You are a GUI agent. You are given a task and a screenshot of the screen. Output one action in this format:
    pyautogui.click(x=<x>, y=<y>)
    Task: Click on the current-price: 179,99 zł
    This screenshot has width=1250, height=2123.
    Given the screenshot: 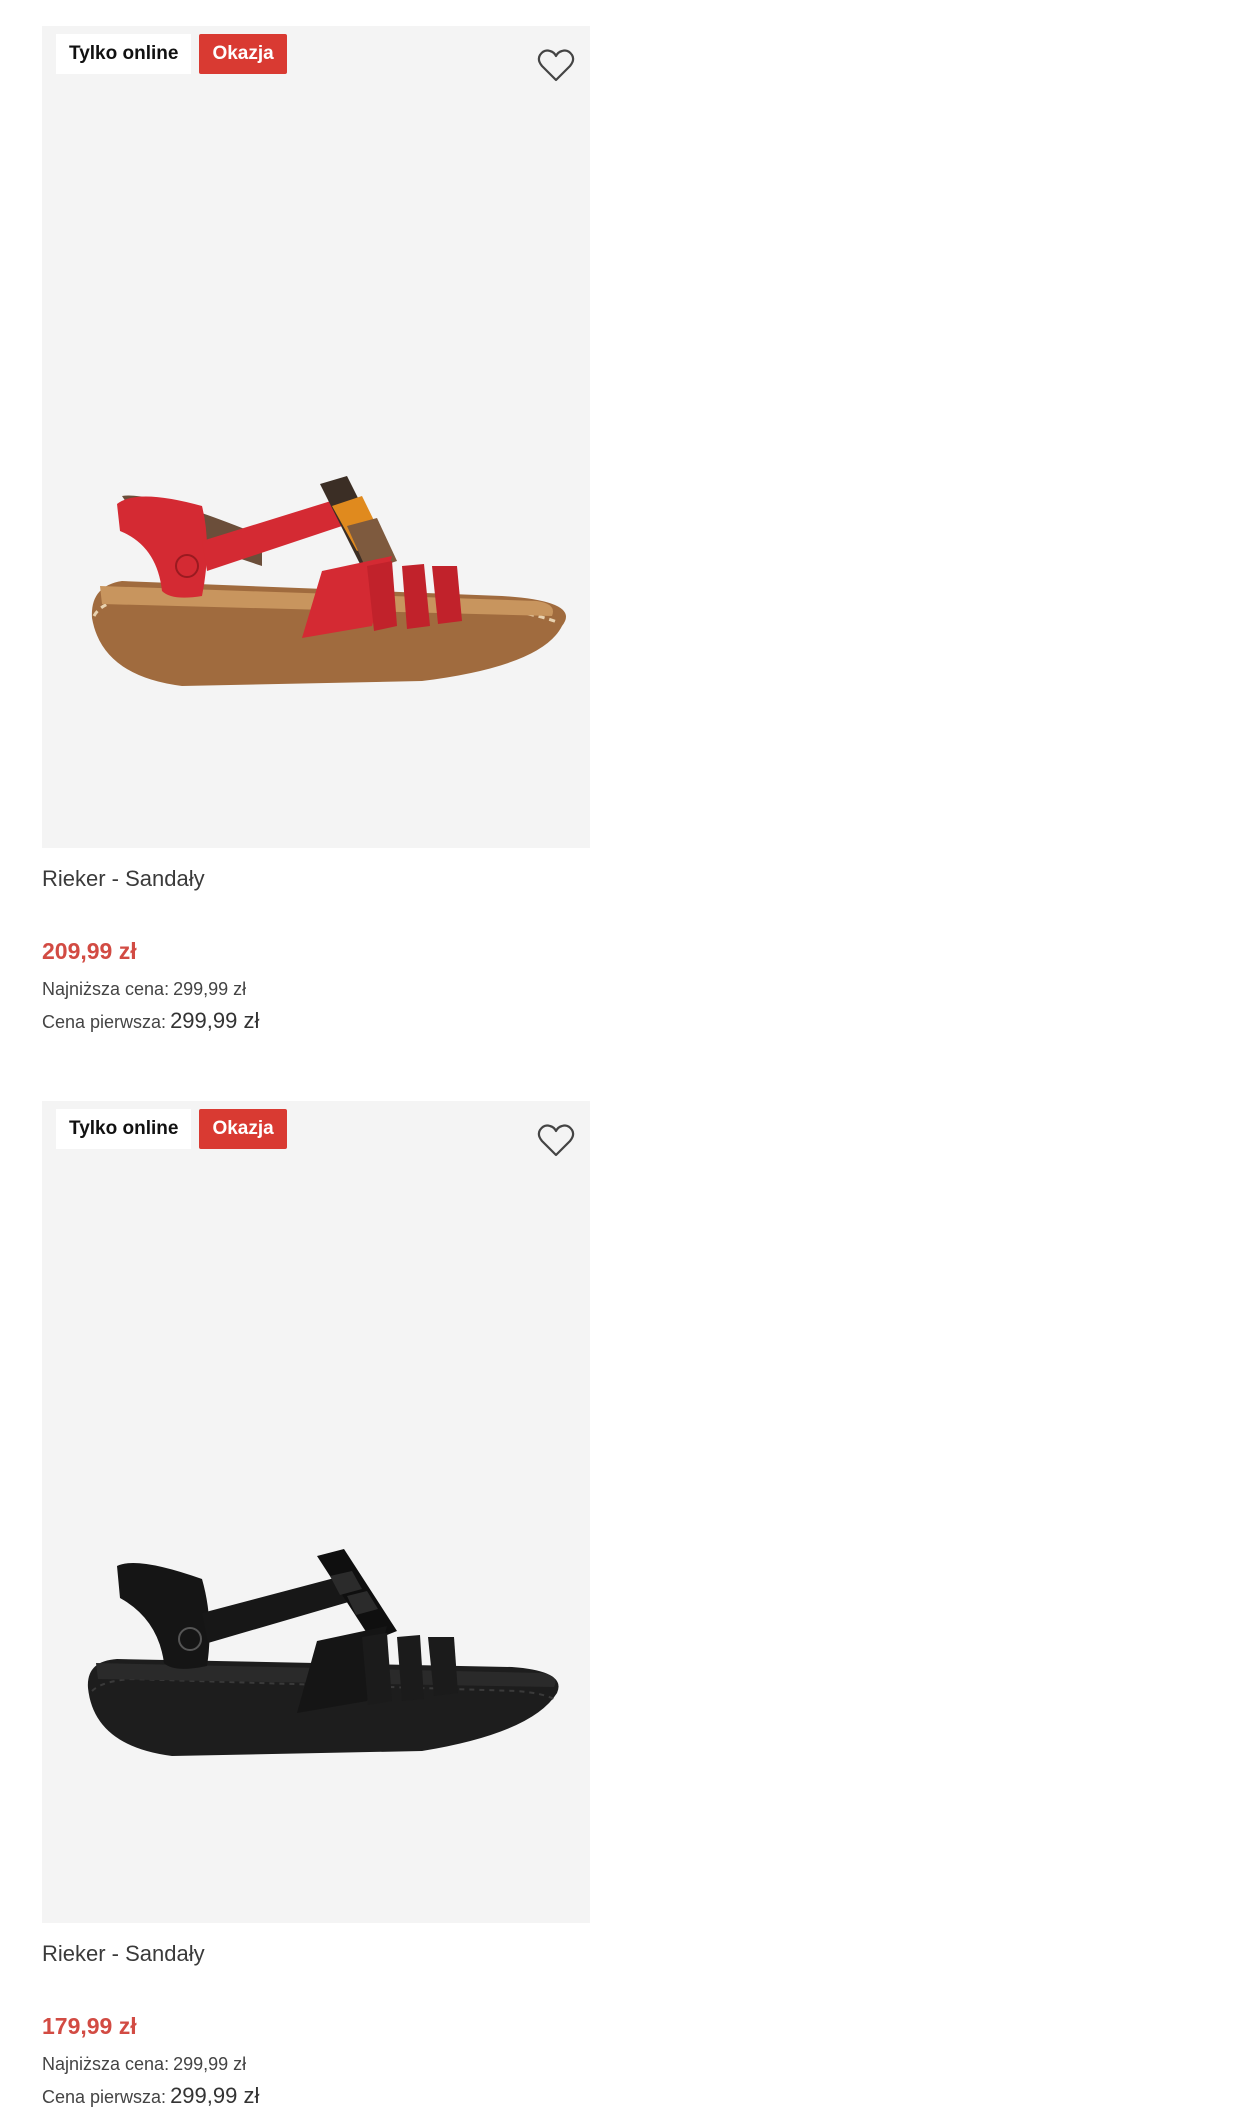 What is the action you would take?
    pyautogui.click(x=89, y=2026)
    